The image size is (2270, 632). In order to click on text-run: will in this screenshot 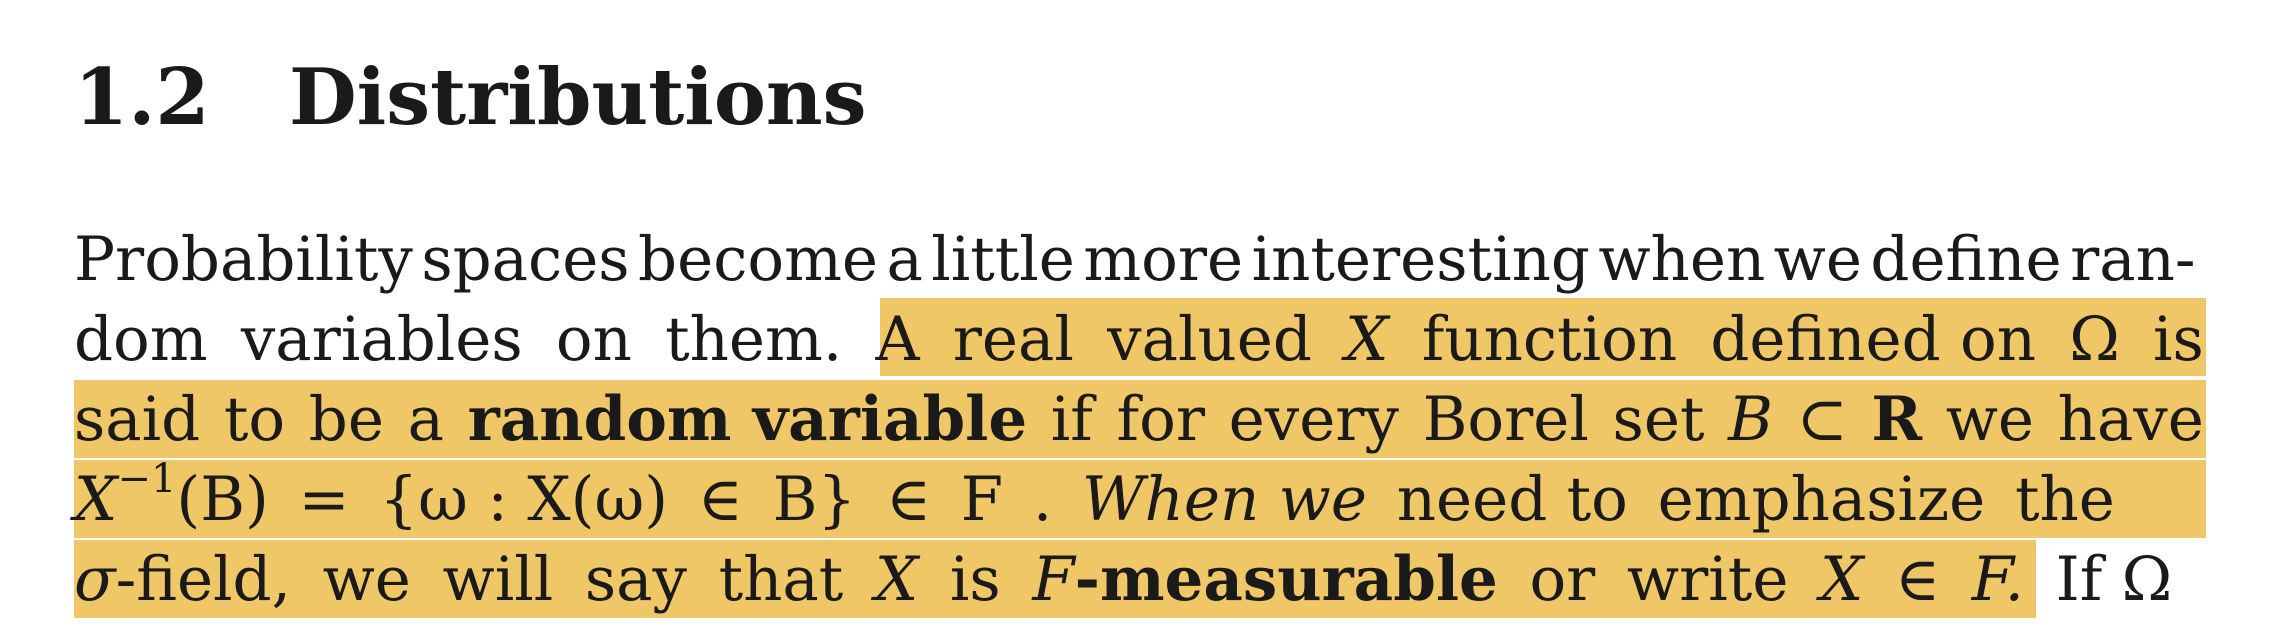, I will do `click(498, 579)`.